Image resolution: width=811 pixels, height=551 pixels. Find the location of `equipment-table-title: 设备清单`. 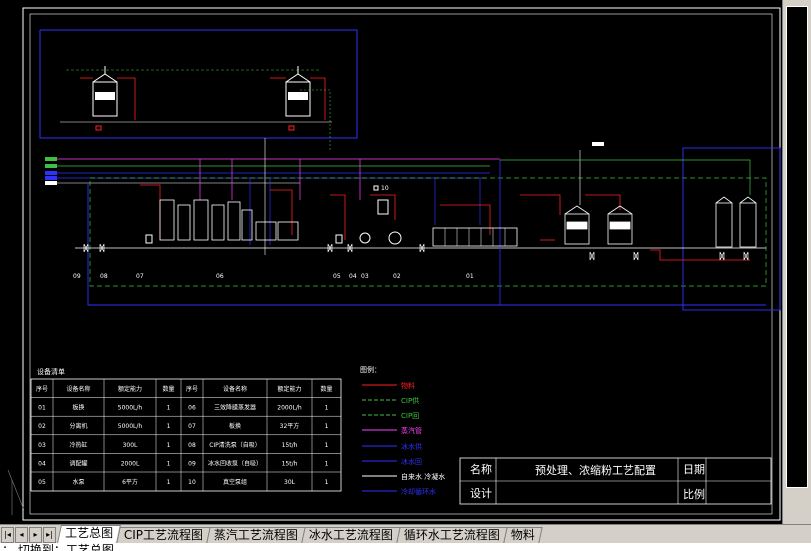

equipment-table-title: 设备清单 is located at coordinates (51, 371).